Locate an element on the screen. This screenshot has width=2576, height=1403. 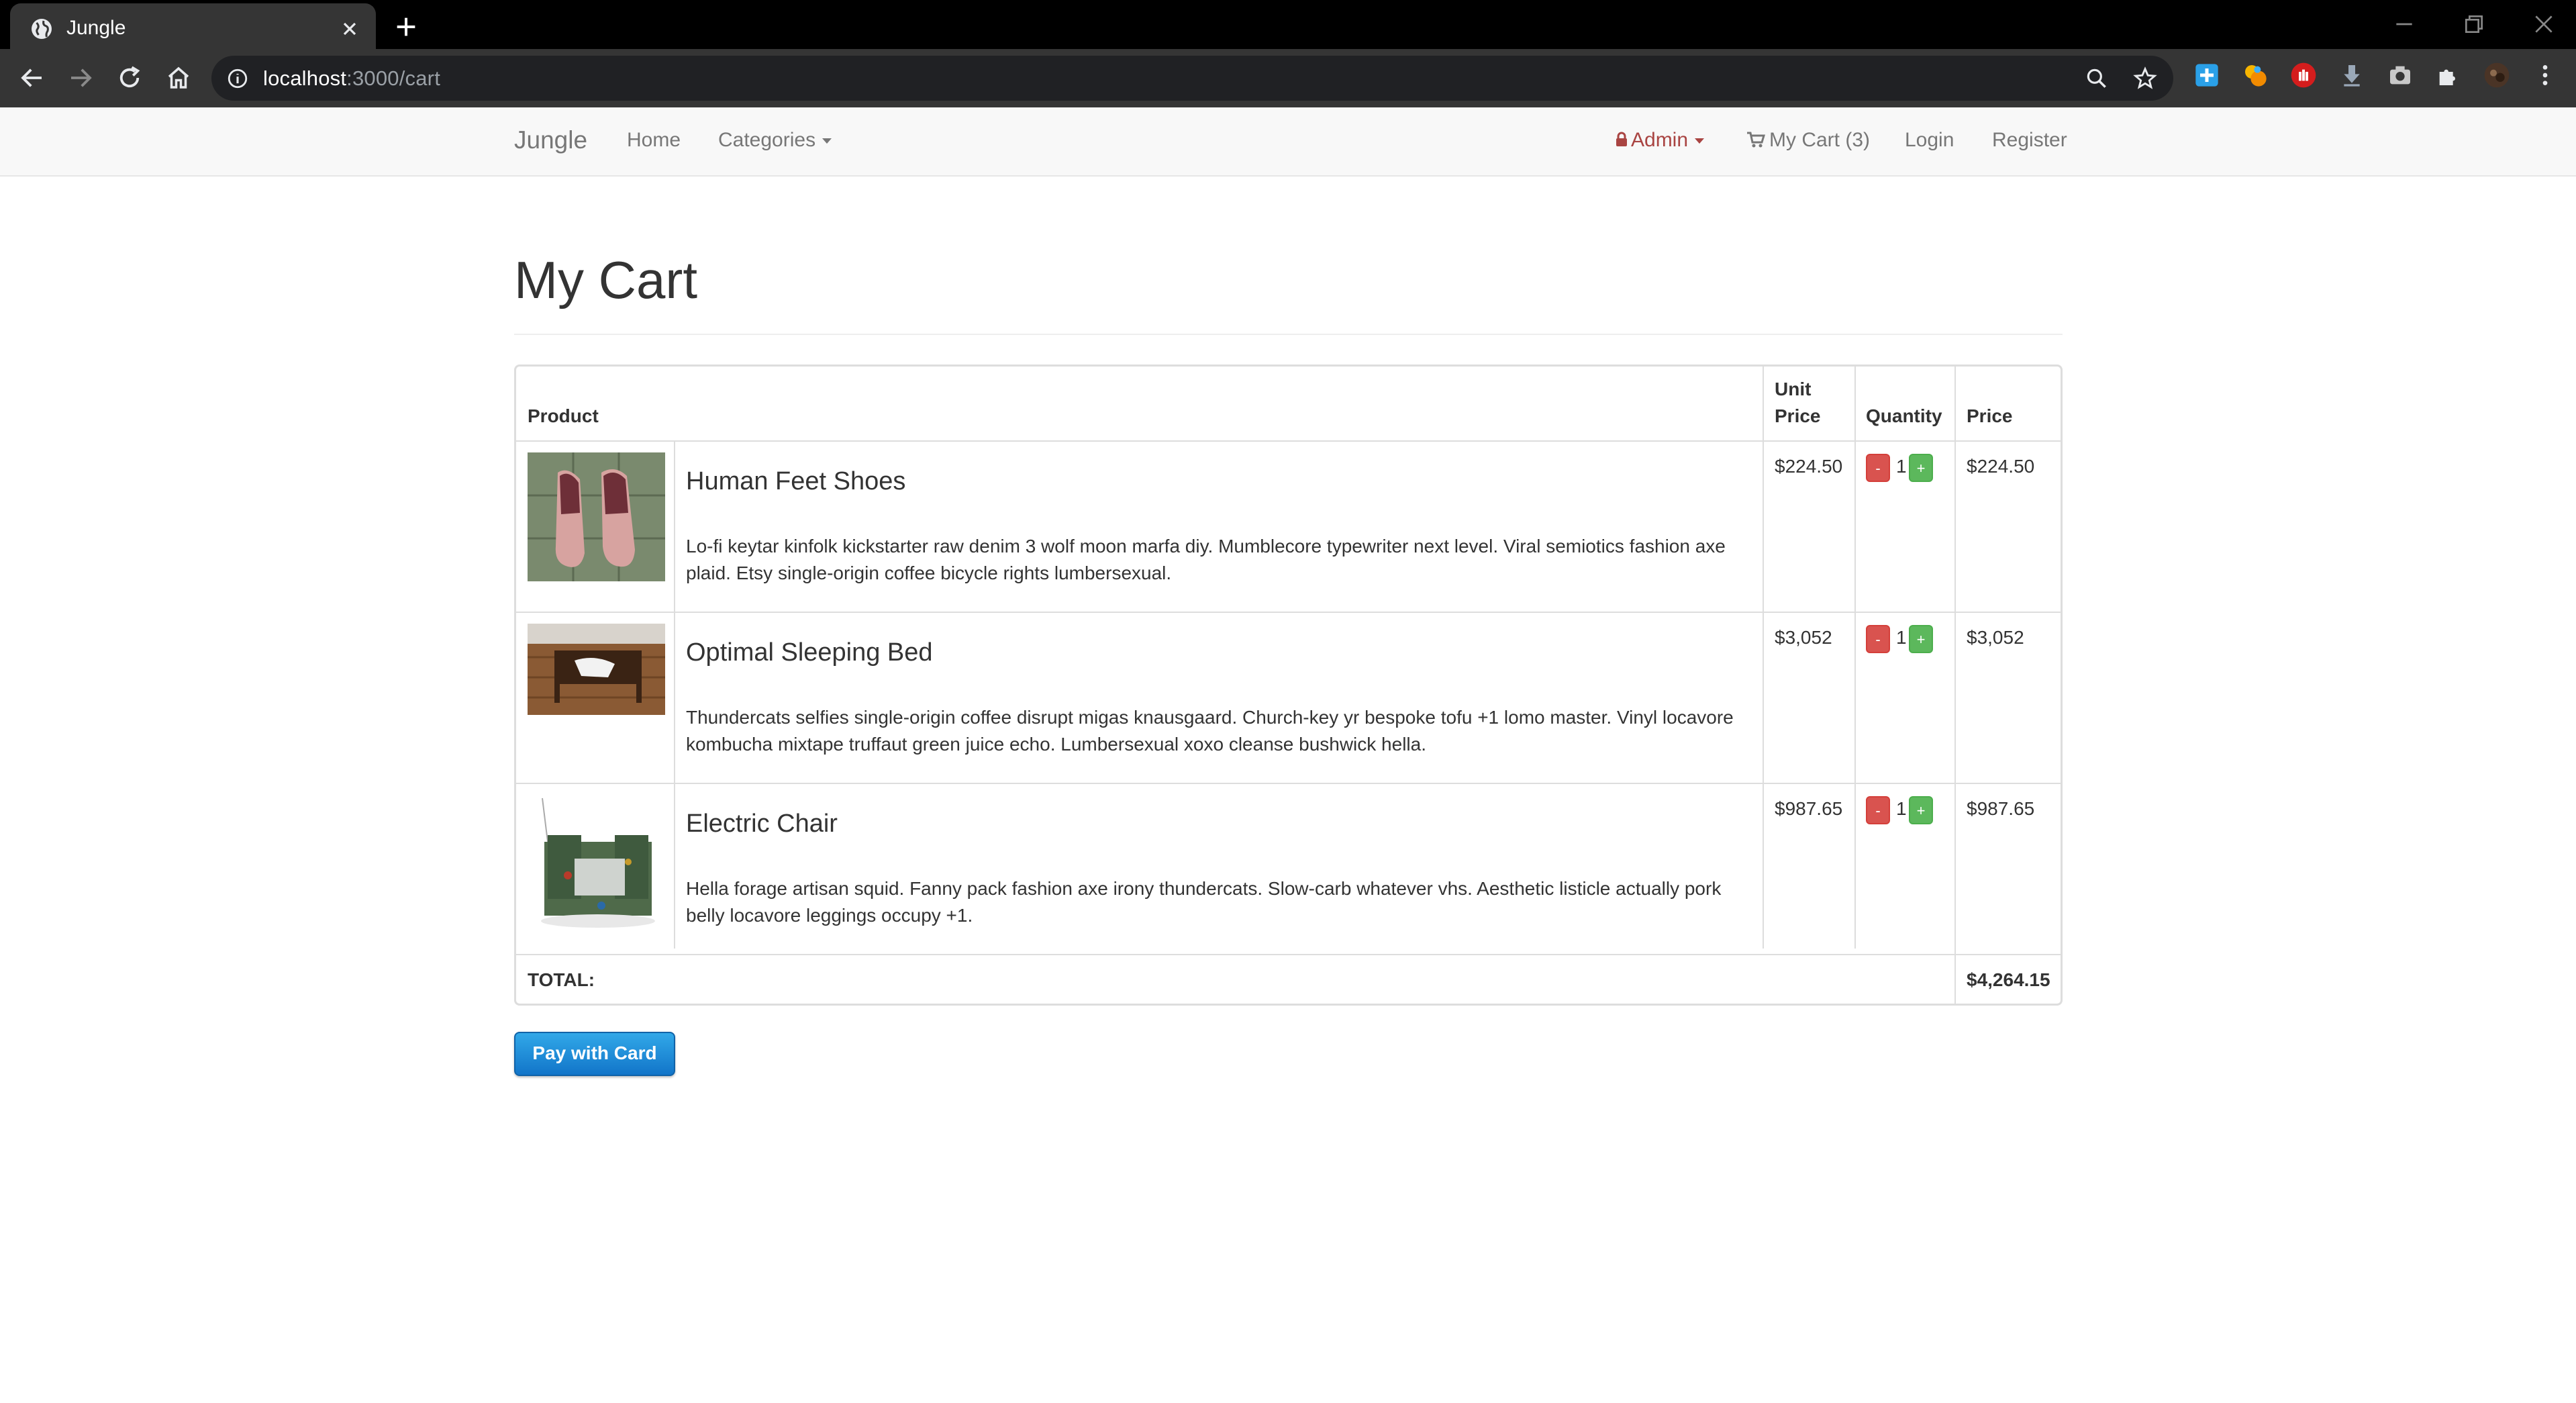
unit-price: $987.65 is located at coordinates (1809, 809).